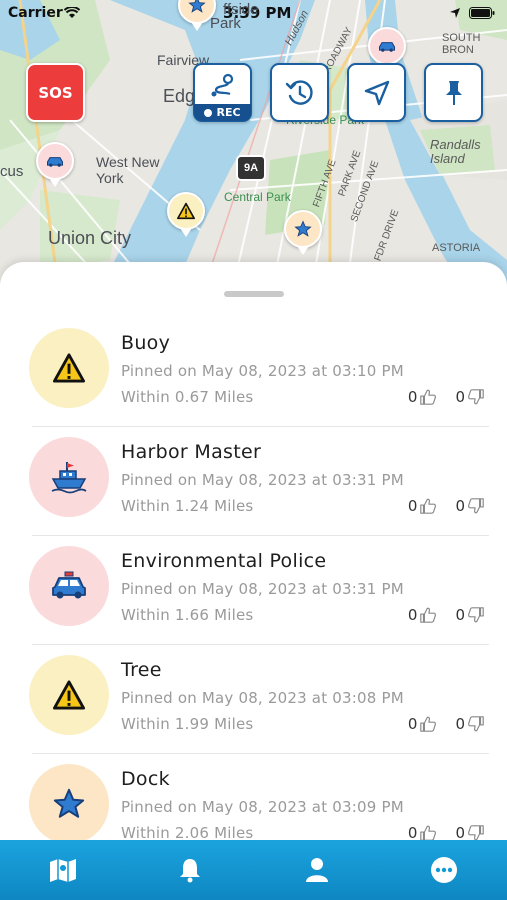  What do you see at coordinates (187, 506) in the screenshot?
I see `pin-distance: Within 1.24 Miles` at bounding box center [187, 506].